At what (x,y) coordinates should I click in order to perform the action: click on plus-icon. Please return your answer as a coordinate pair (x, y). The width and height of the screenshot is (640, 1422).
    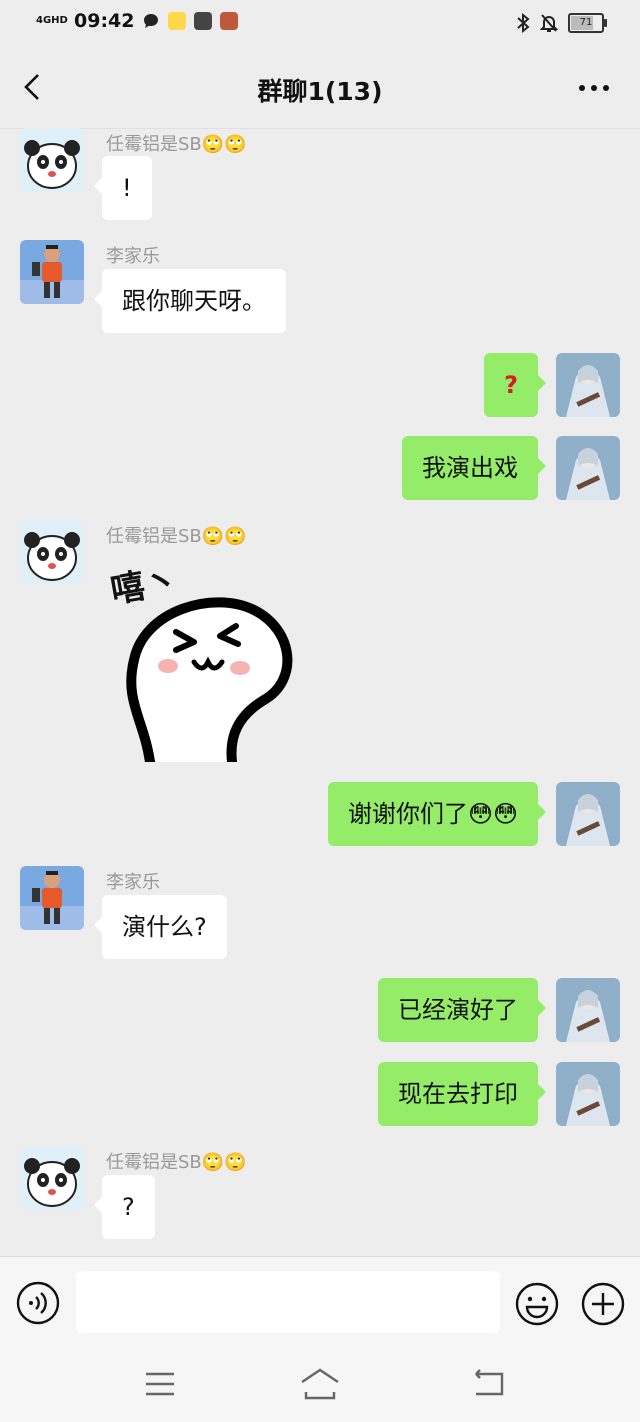
    Looking at the image, I should click on (603, 1304).